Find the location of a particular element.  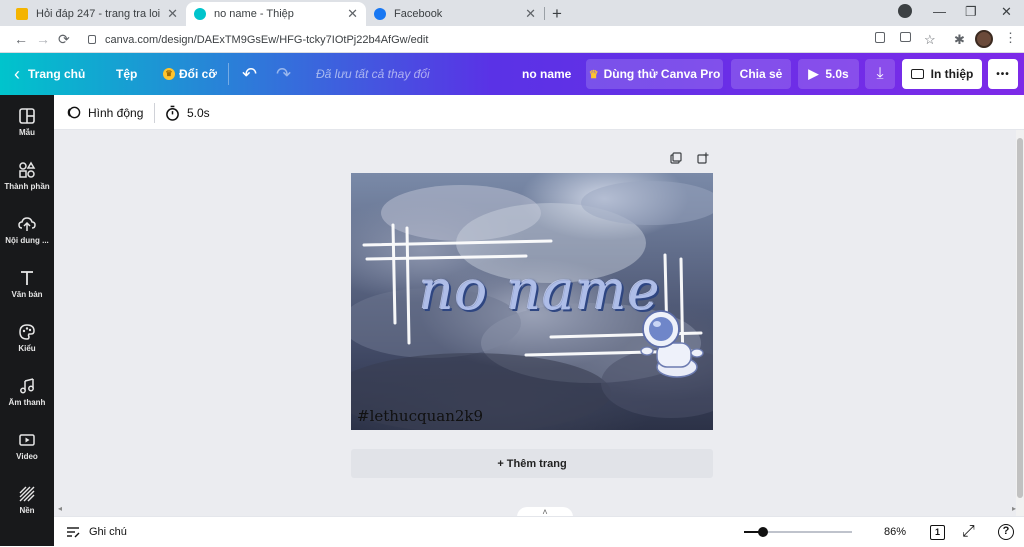

undo-icon: ↶ is located at coordinates (249, 74).